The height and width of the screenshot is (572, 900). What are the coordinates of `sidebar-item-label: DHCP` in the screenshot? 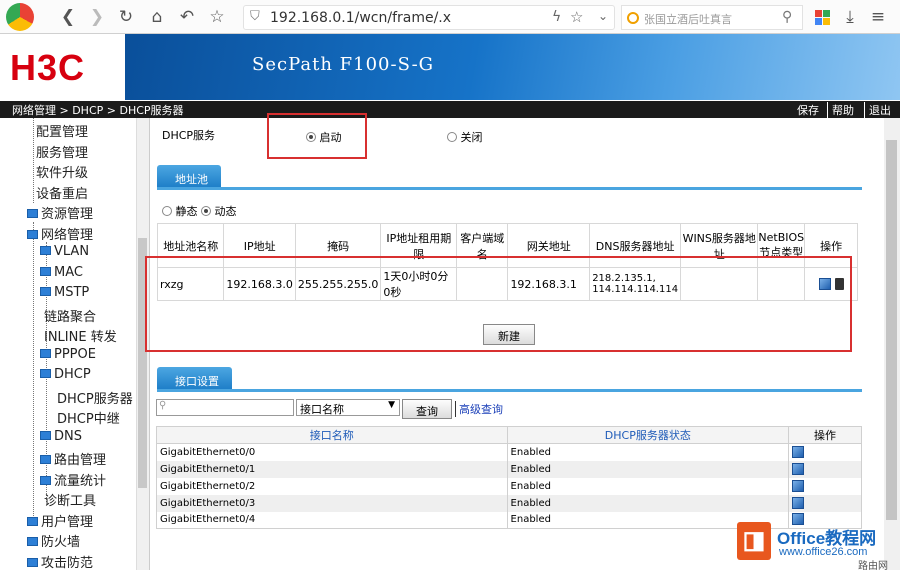 It's located at (72, 374).